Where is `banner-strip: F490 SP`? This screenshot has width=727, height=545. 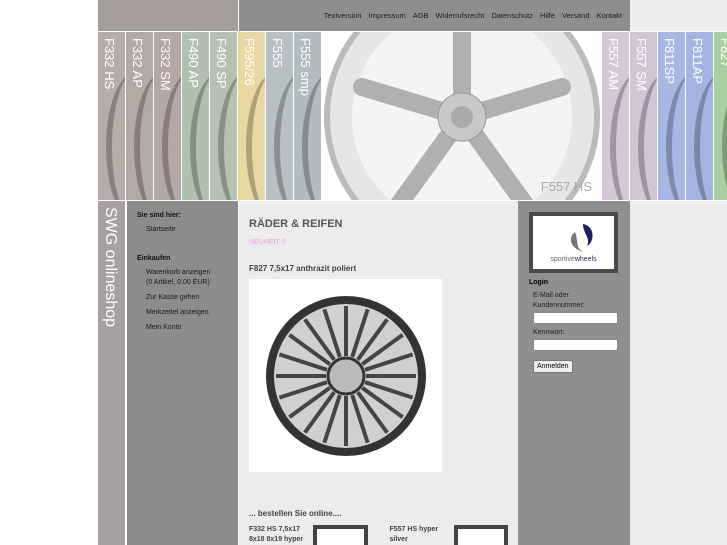 banner-strip: F490 SP is located at coordinates (223, 116).